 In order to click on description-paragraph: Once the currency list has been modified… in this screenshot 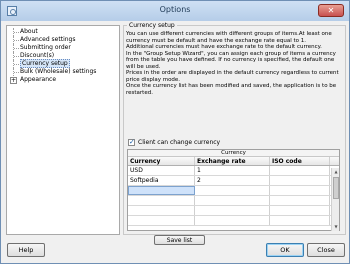, I will do `click(231, 89)`.